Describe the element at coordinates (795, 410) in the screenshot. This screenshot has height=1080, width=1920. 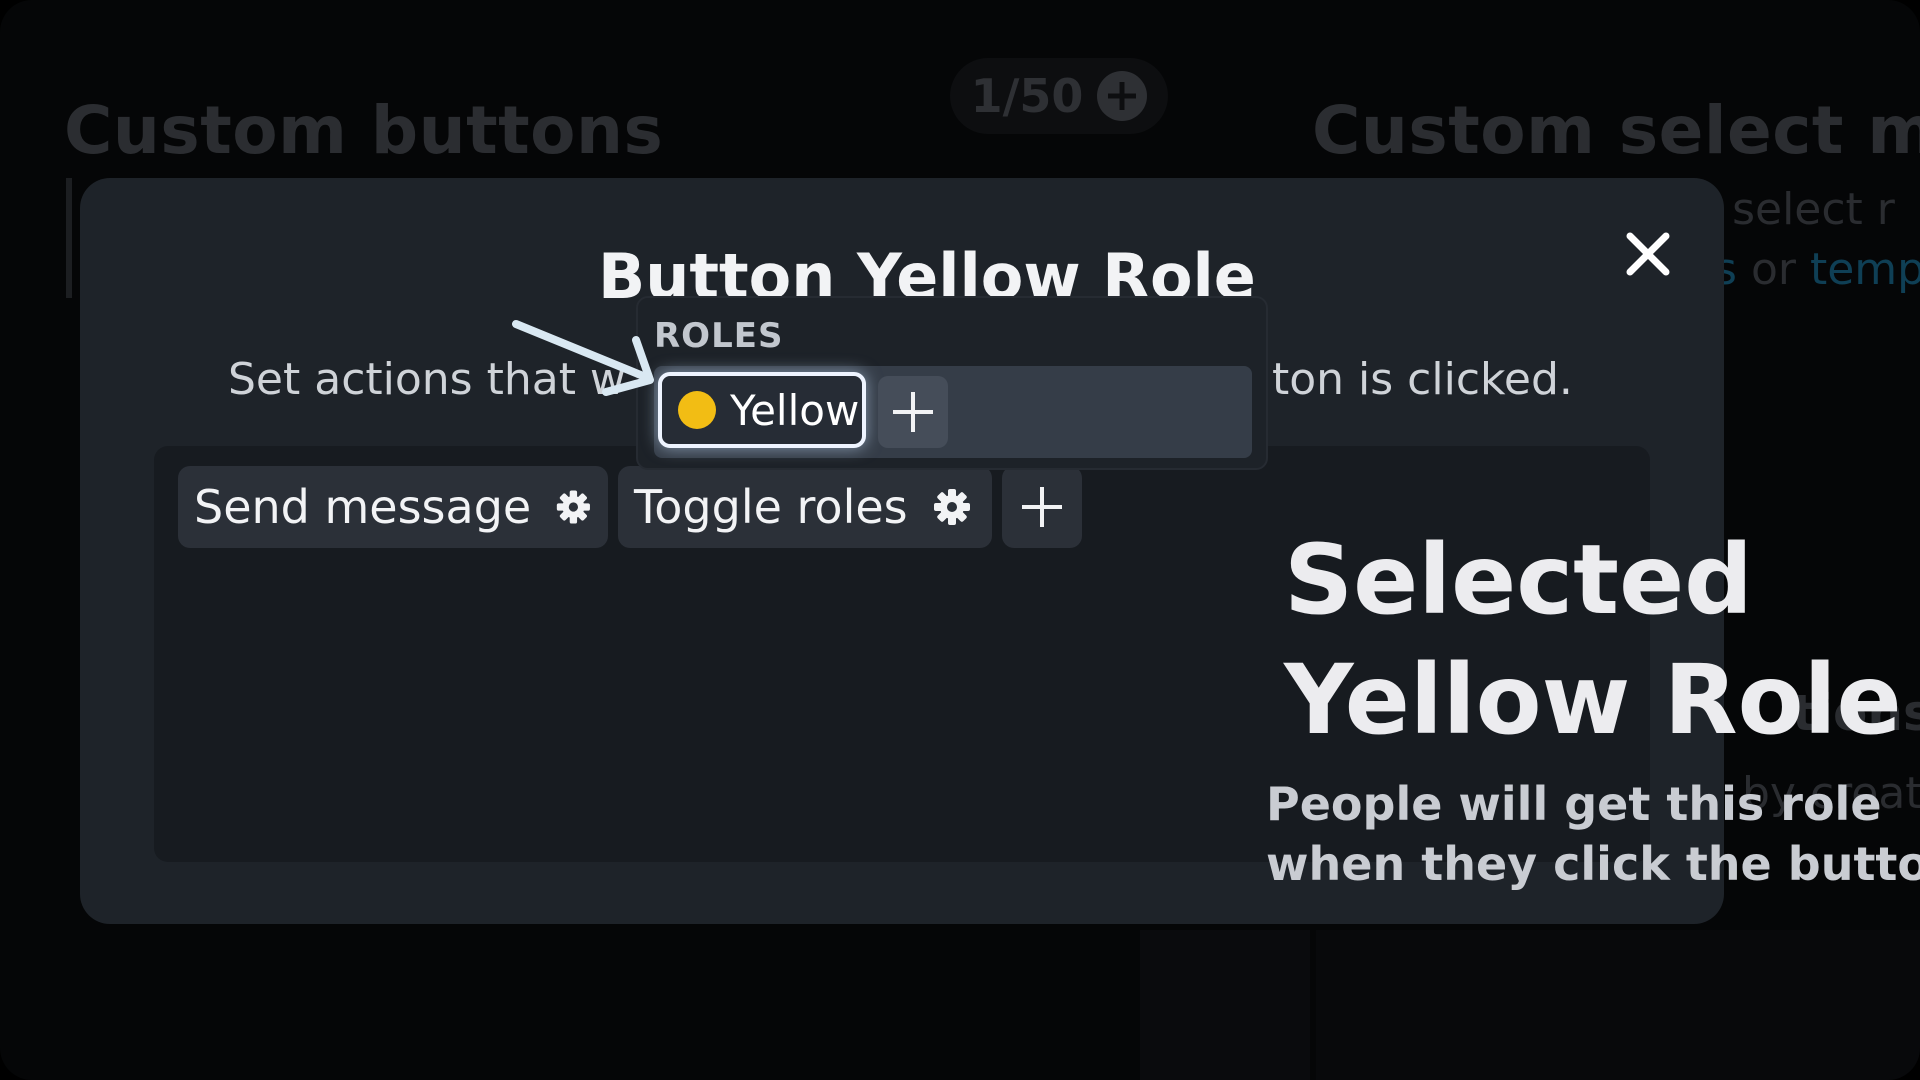
I see `role-name: Yellow` at that location.